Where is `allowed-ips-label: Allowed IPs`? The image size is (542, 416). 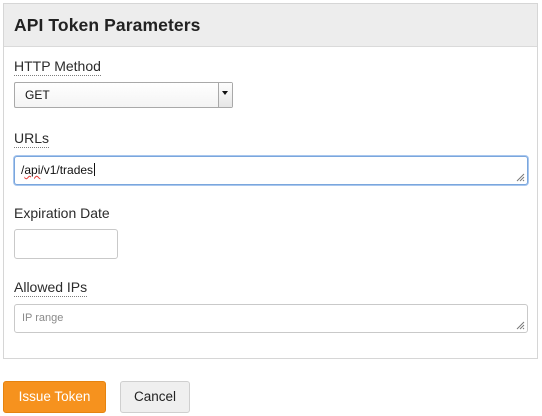 allowed-ips-label: Allowed IPs is located at coordinates (51, 288).